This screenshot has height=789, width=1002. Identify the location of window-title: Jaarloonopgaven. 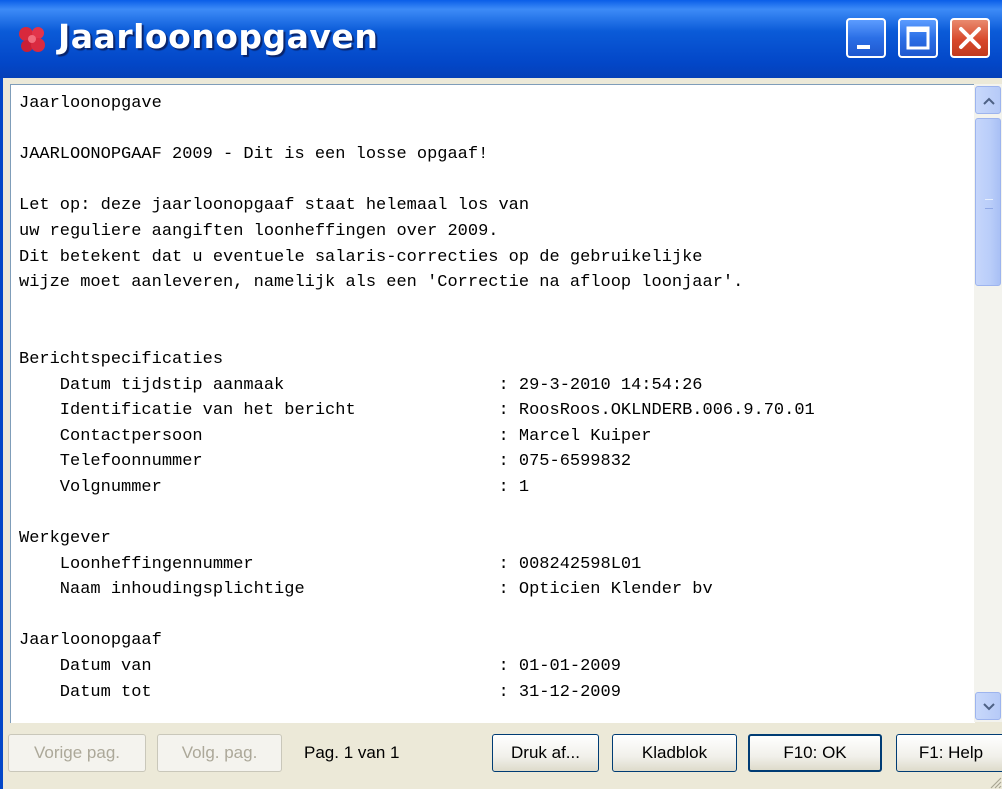
(218, 36).